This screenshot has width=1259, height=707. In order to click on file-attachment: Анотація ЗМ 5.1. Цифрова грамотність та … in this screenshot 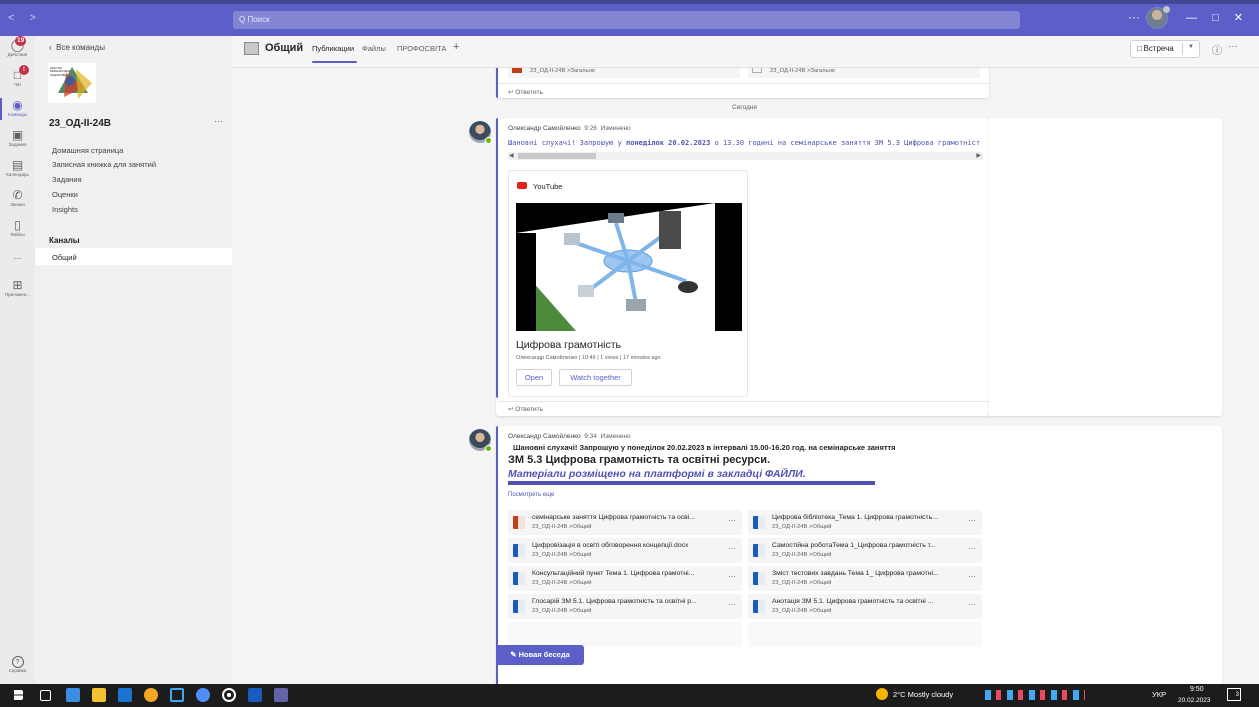, I will do `click(865, 606)`.